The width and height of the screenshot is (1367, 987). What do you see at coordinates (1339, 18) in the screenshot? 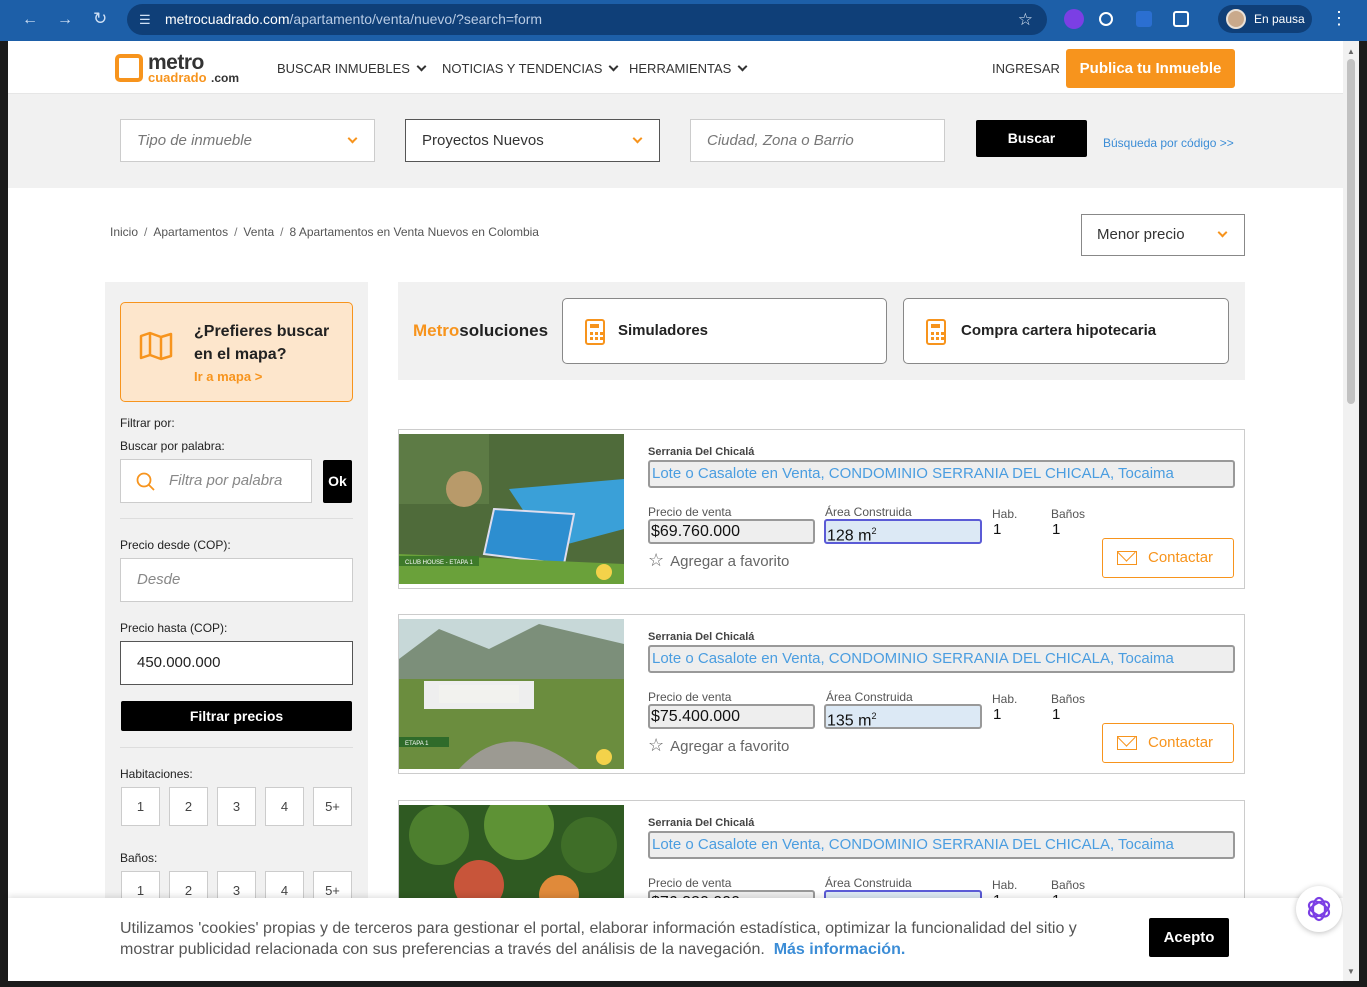
I see `menu-icon: ⋮` at bounding box center [1339, 18].